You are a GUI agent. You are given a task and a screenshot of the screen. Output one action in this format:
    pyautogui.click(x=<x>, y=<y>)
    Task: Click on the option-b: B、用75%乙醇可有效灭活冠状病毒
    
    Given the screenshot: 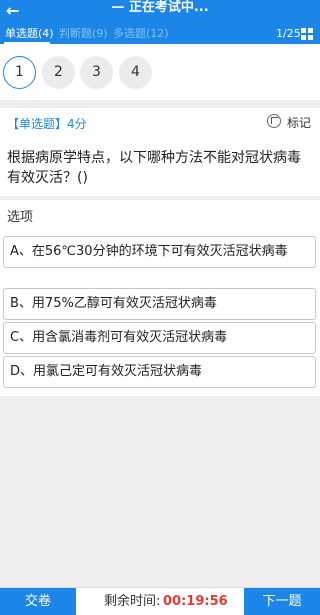 What is the action you would take?
    pyautogui.click(x=159, y=304)
    